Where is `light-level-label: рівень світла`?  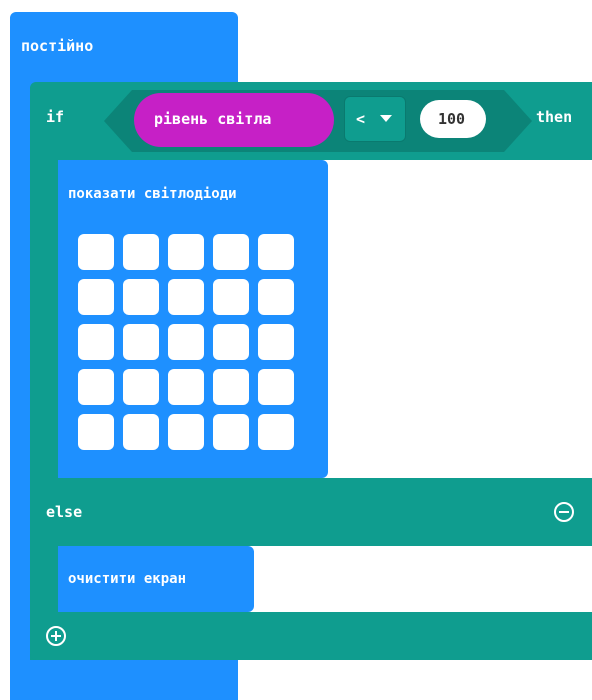 light-level-label: рівень світла is located at coordinates (213, 119).